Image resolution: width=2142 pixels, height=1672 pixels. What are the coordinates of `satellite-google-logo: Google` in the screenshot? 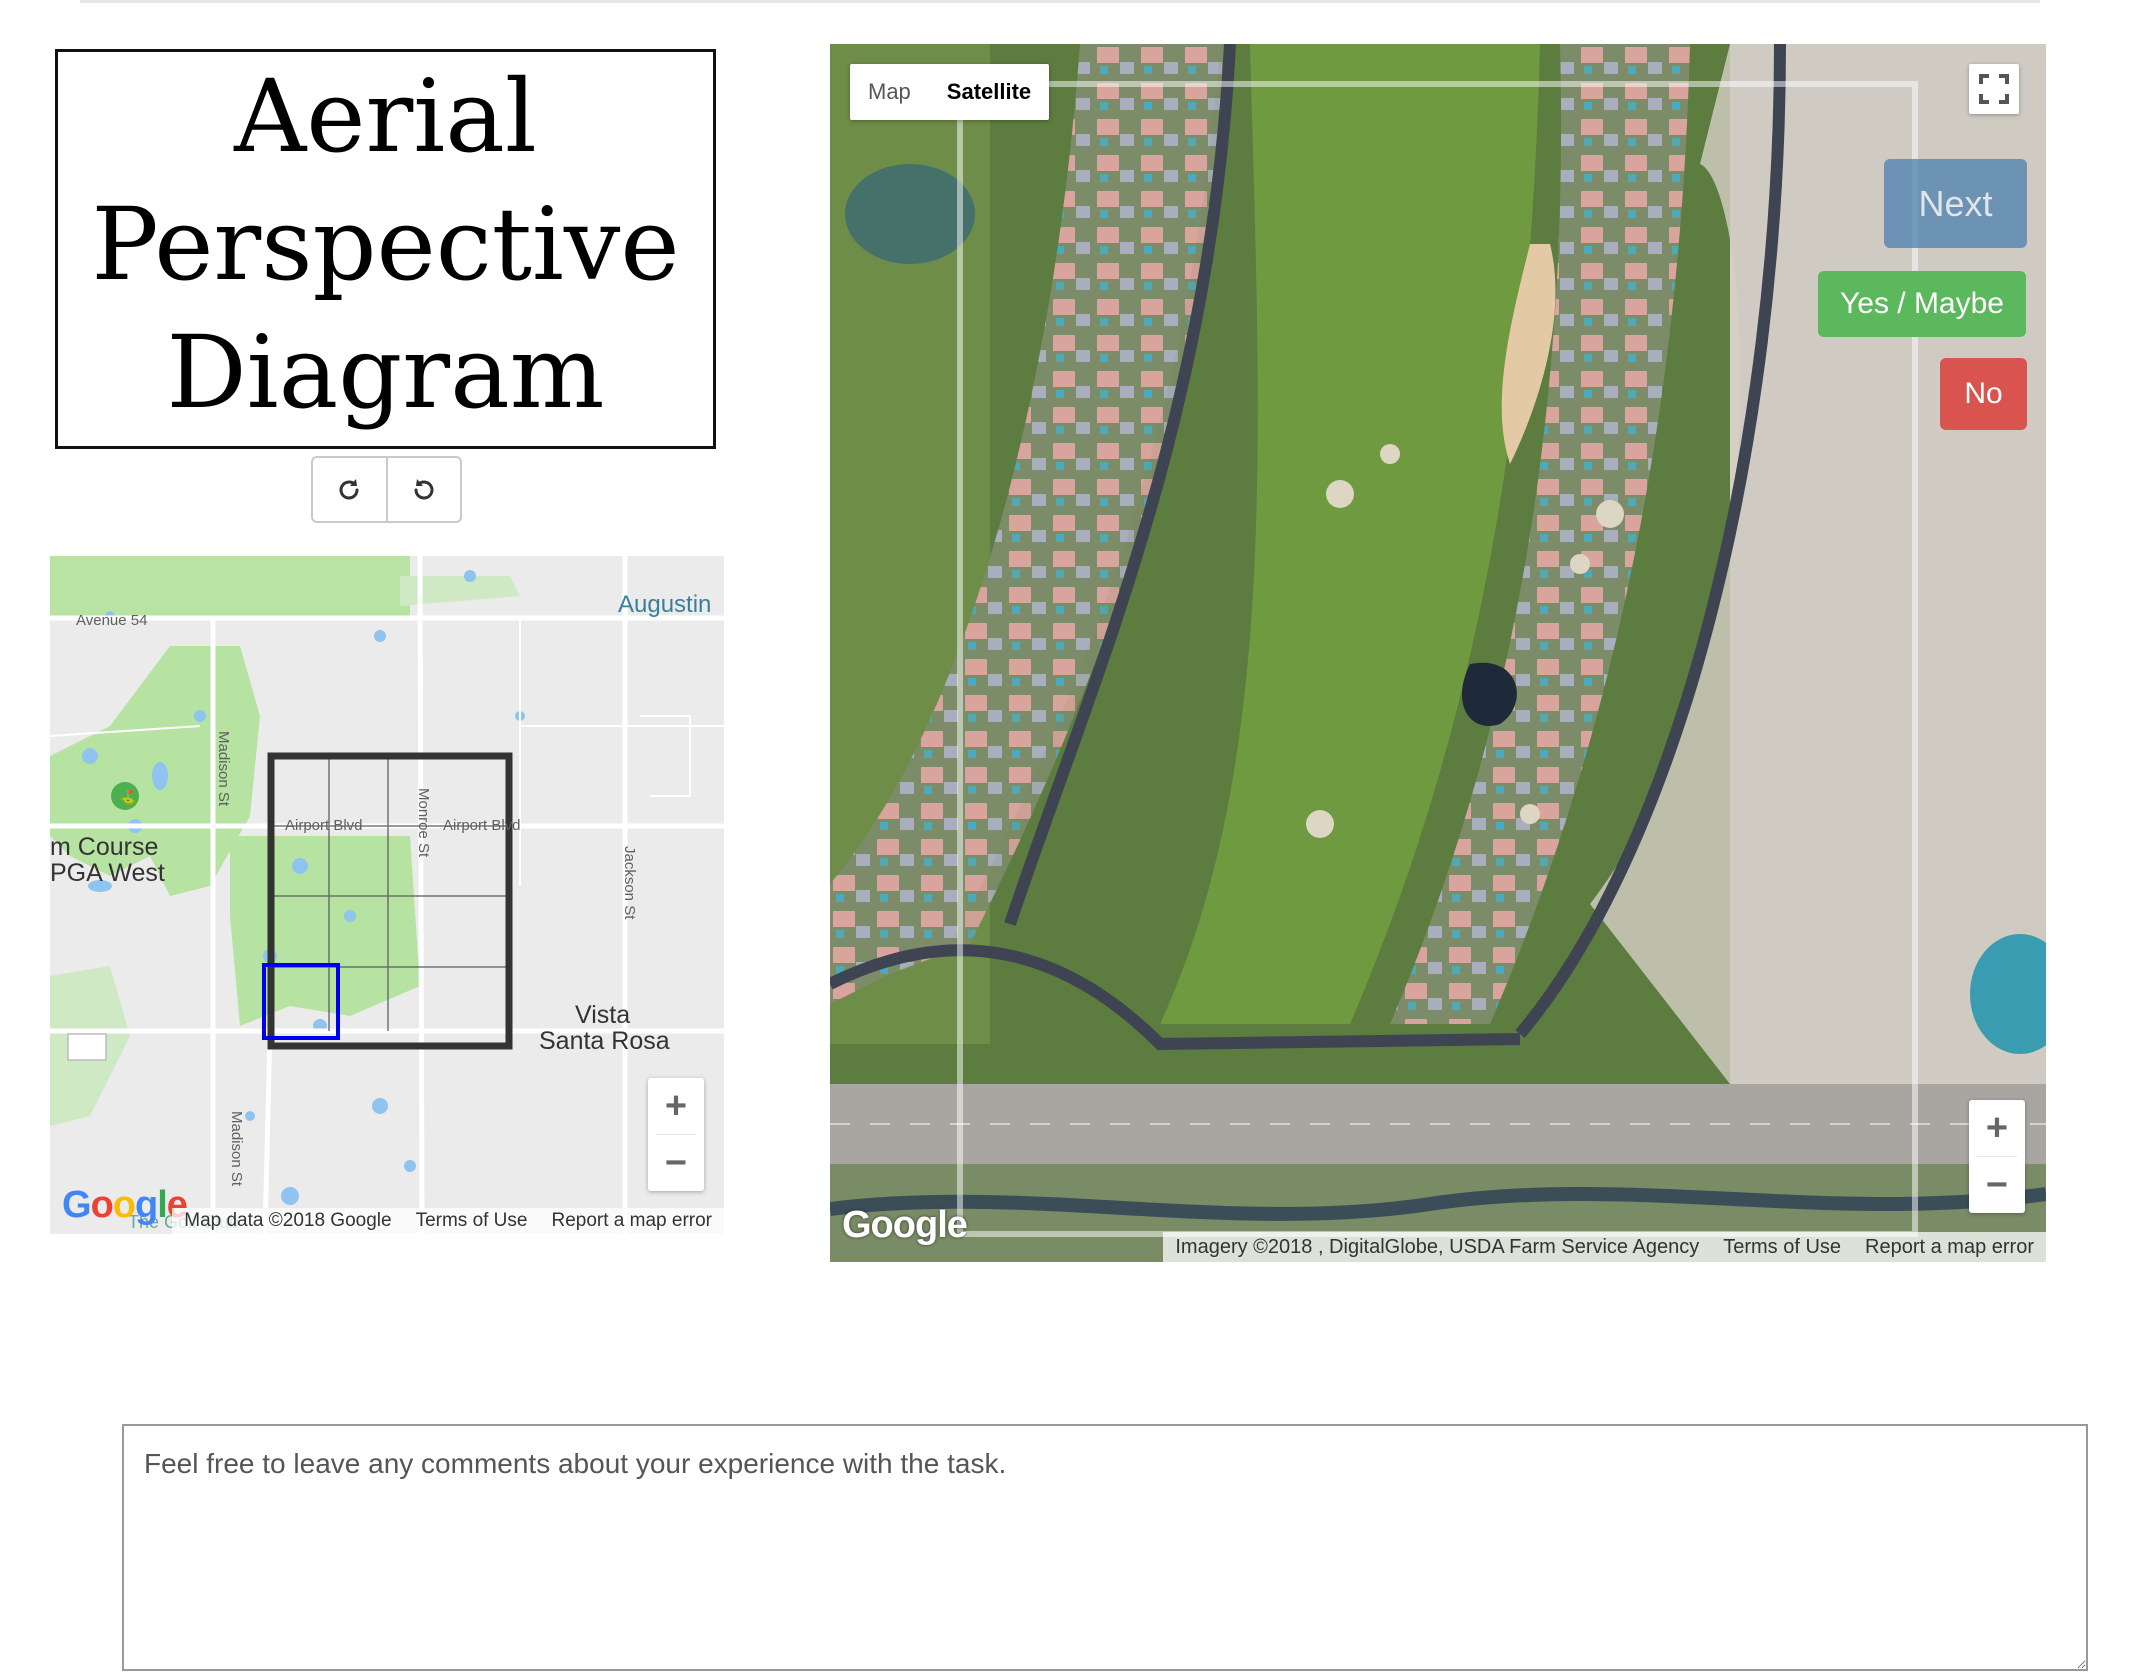 It's located at (905, 1225).